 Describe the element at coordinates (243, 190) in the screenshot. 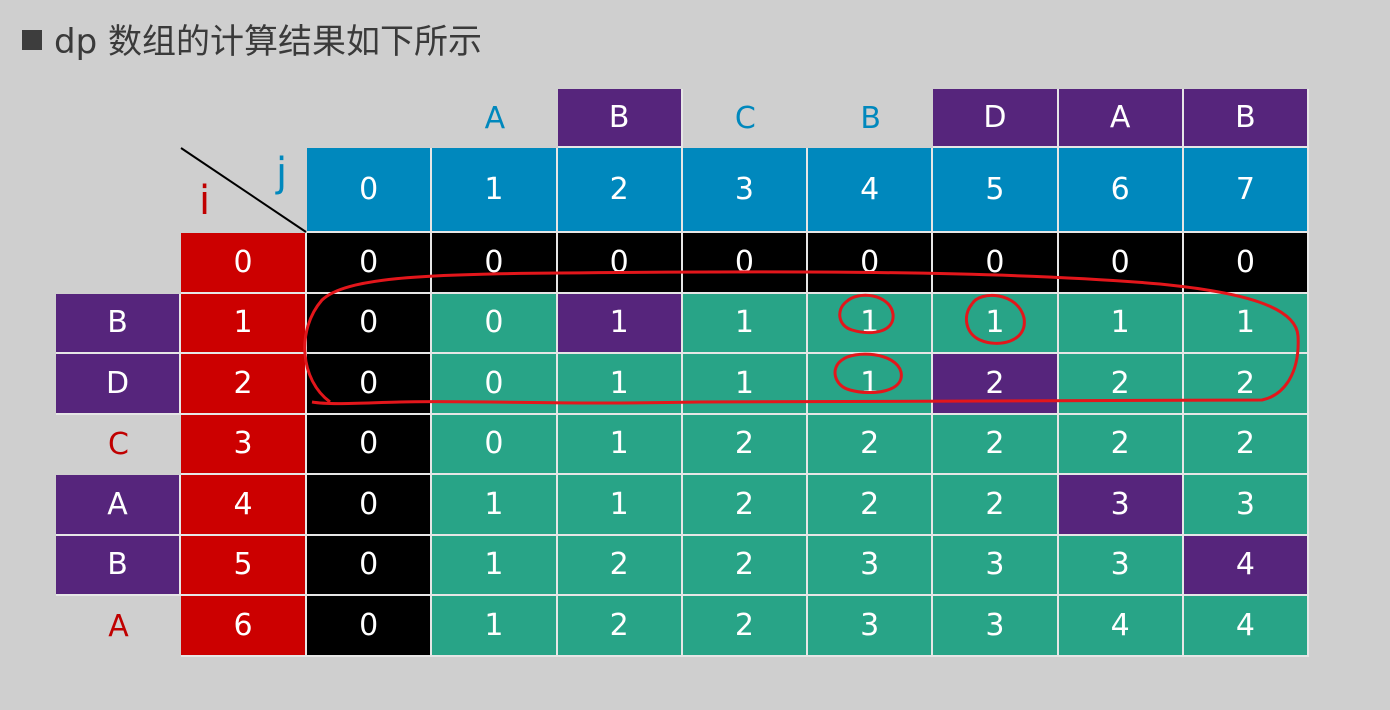

I see `corner-diagonal-line` at that location.